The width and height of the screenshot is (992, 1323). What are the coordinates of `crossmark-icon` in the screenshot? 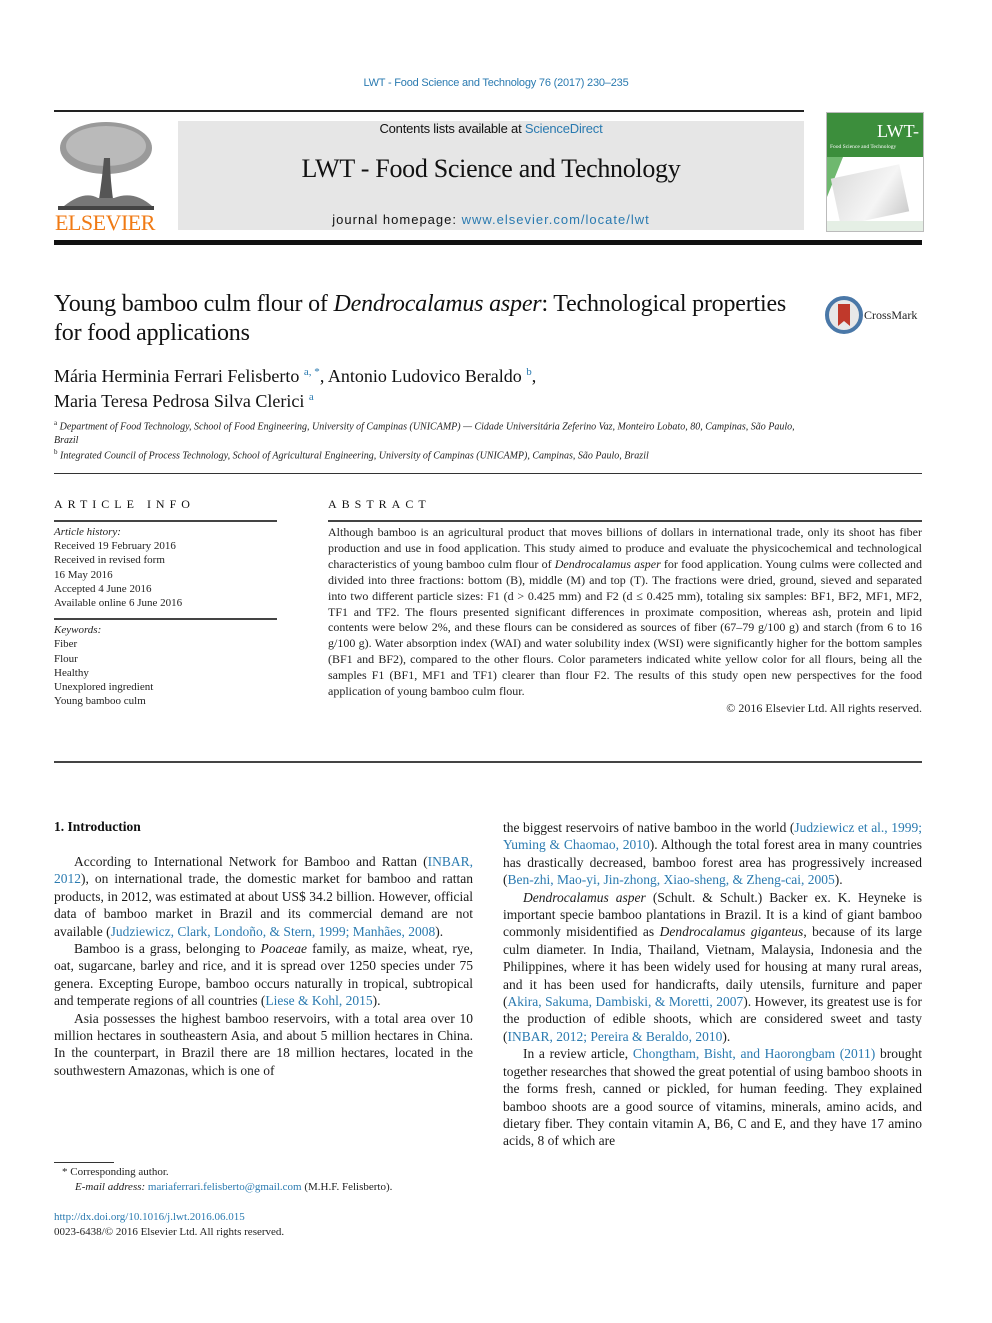 It's located at (844, 315).